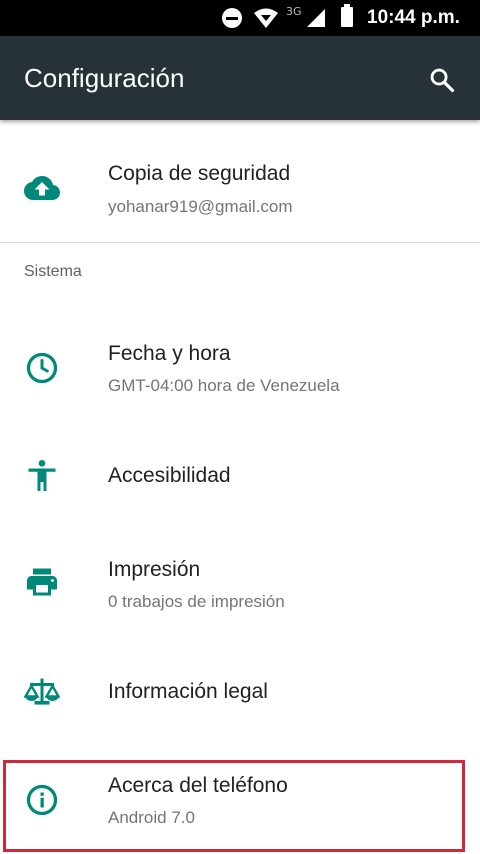 The height and width of the screenshot is (854, 480). What do you see at coordinates (104, 78) in the screenshot?
I see `page-title: Configuración` at bounding box center [104, 78].